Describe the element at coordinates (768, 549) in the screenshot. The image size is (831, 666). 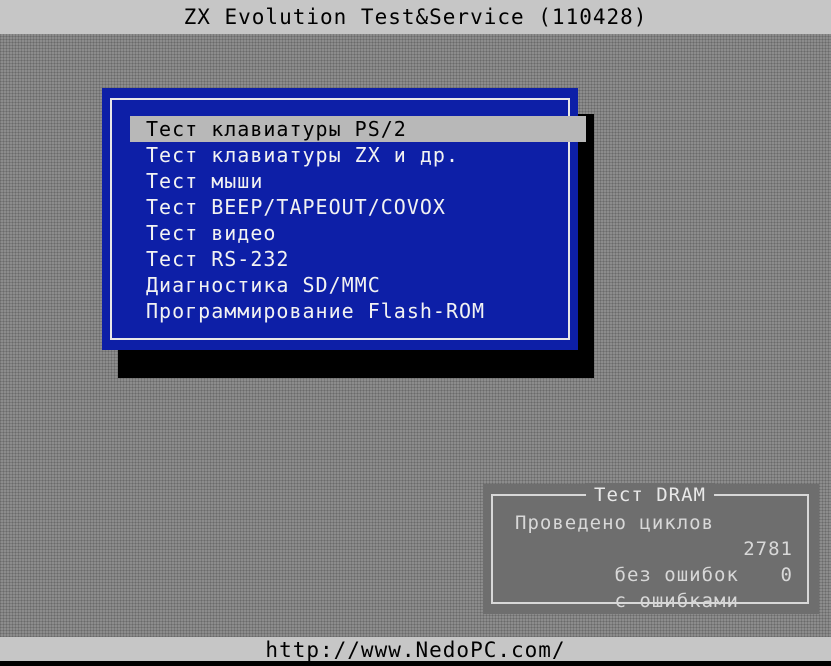
I see `dram-no-errors-value: 2781` at that location.